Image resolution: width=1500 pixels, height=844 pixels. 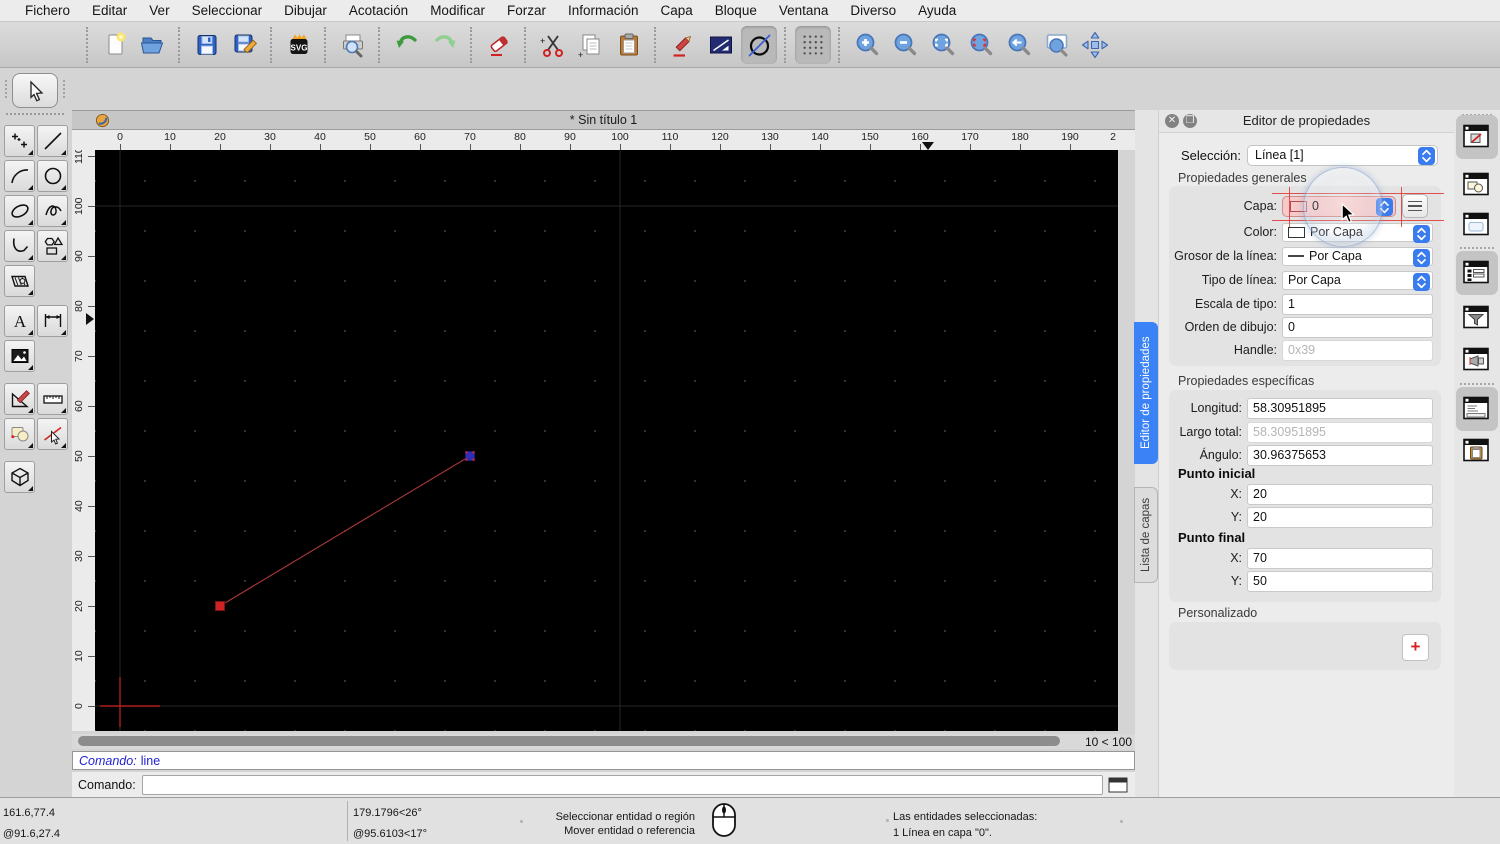 I want to click on menu-ver: Ver, so click(x=159, y=11).